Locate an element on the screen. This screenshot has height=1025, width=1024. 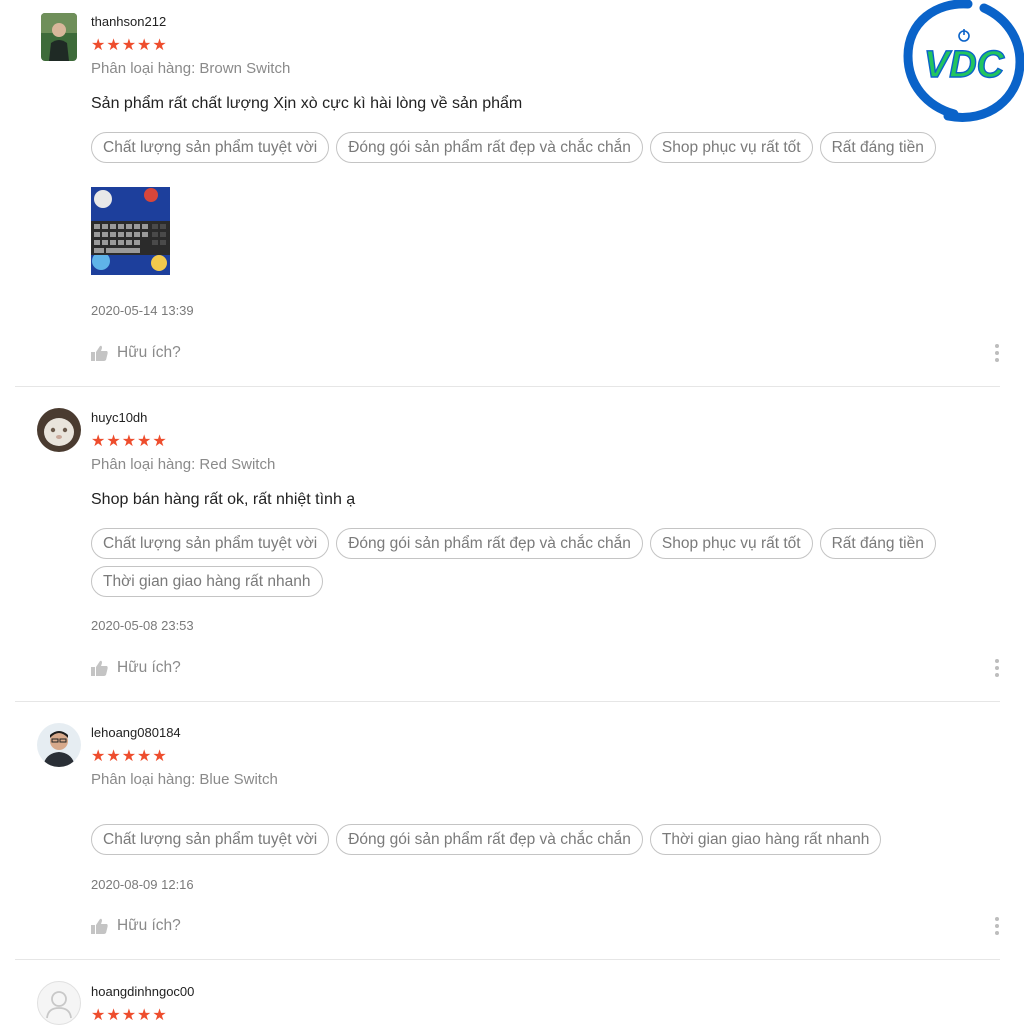
review-comment: Shop bán hàng rất ok, rất nhiệt tình ạ is located at coordinates (223, 499).